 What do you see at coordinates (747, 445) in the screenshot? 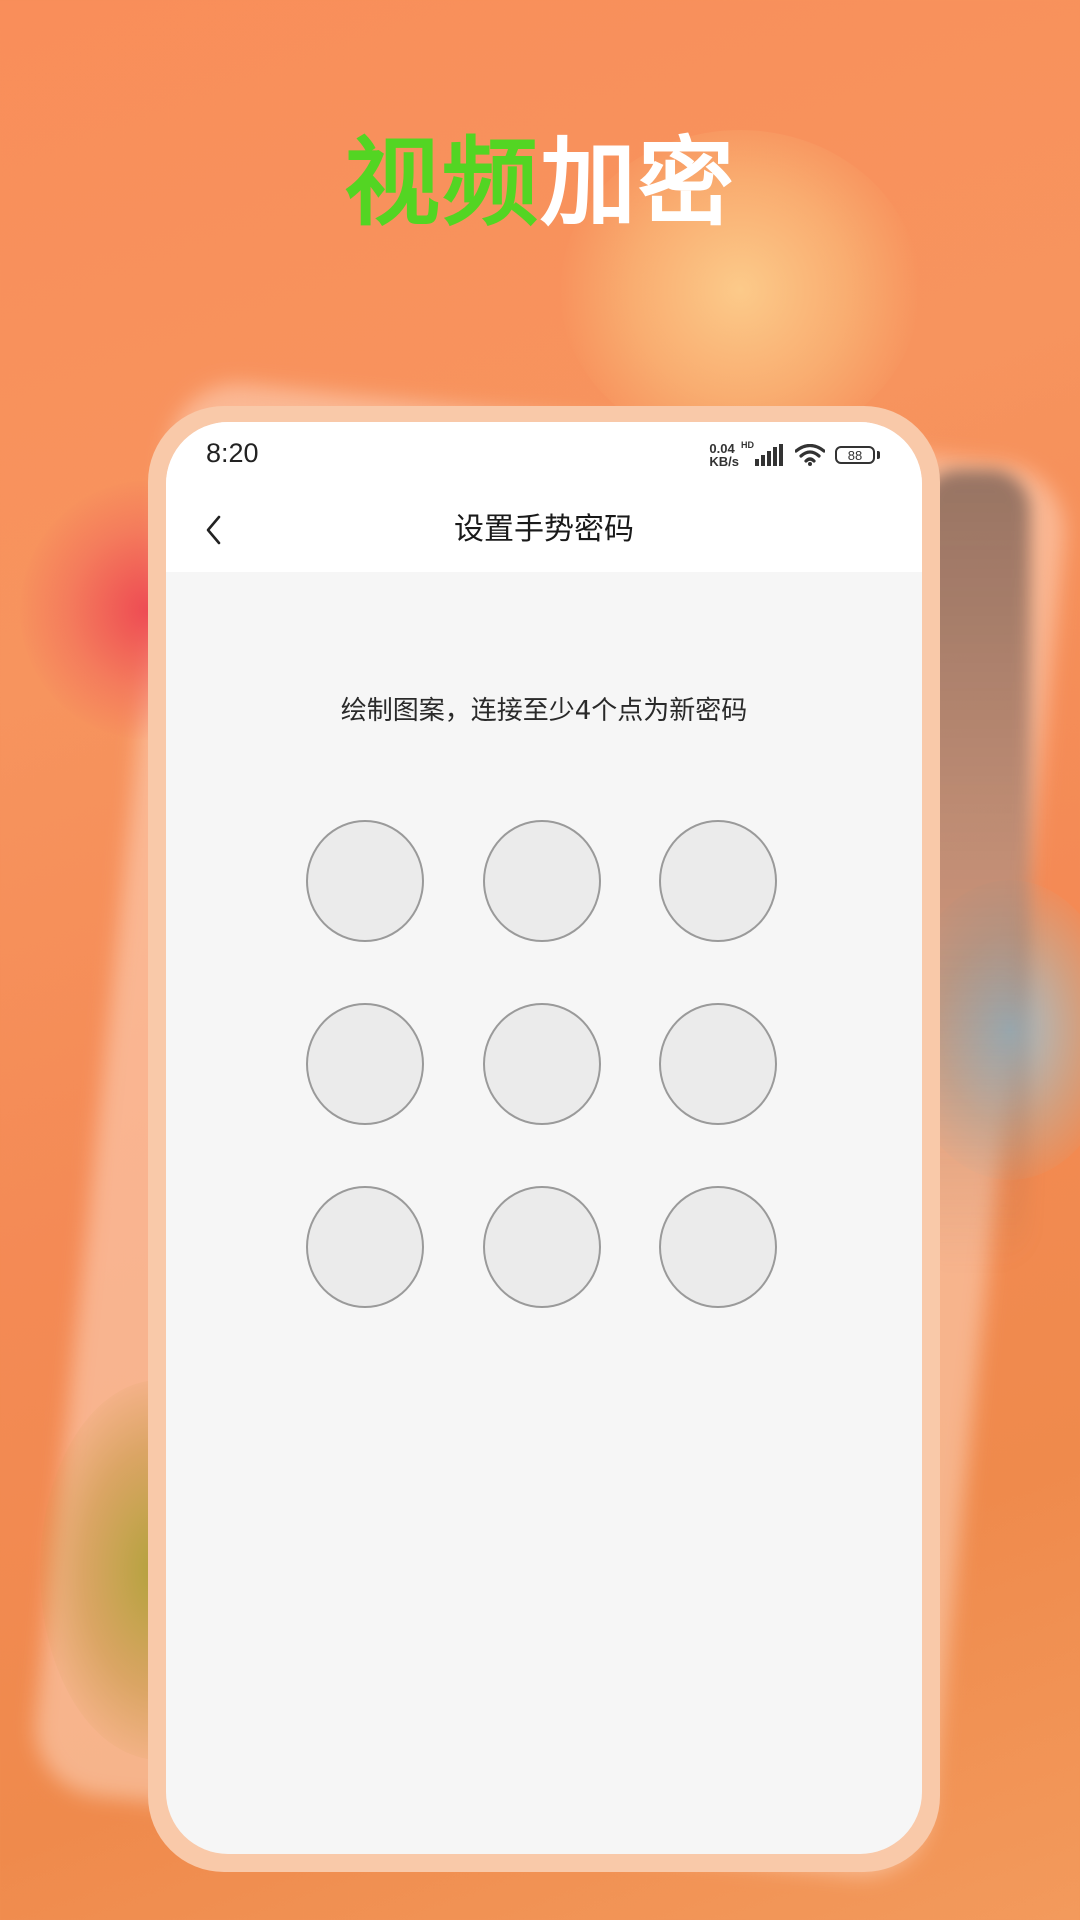
I see `hd-label: HD` at bounding box center [747, 445].